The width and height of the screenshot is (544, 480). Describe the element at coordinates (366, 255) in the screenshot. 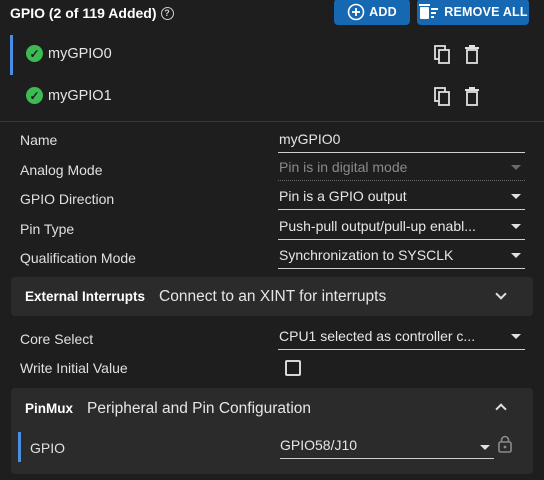

I see `qualification-mode-value: Synchronization to SYSCLK` at that location.